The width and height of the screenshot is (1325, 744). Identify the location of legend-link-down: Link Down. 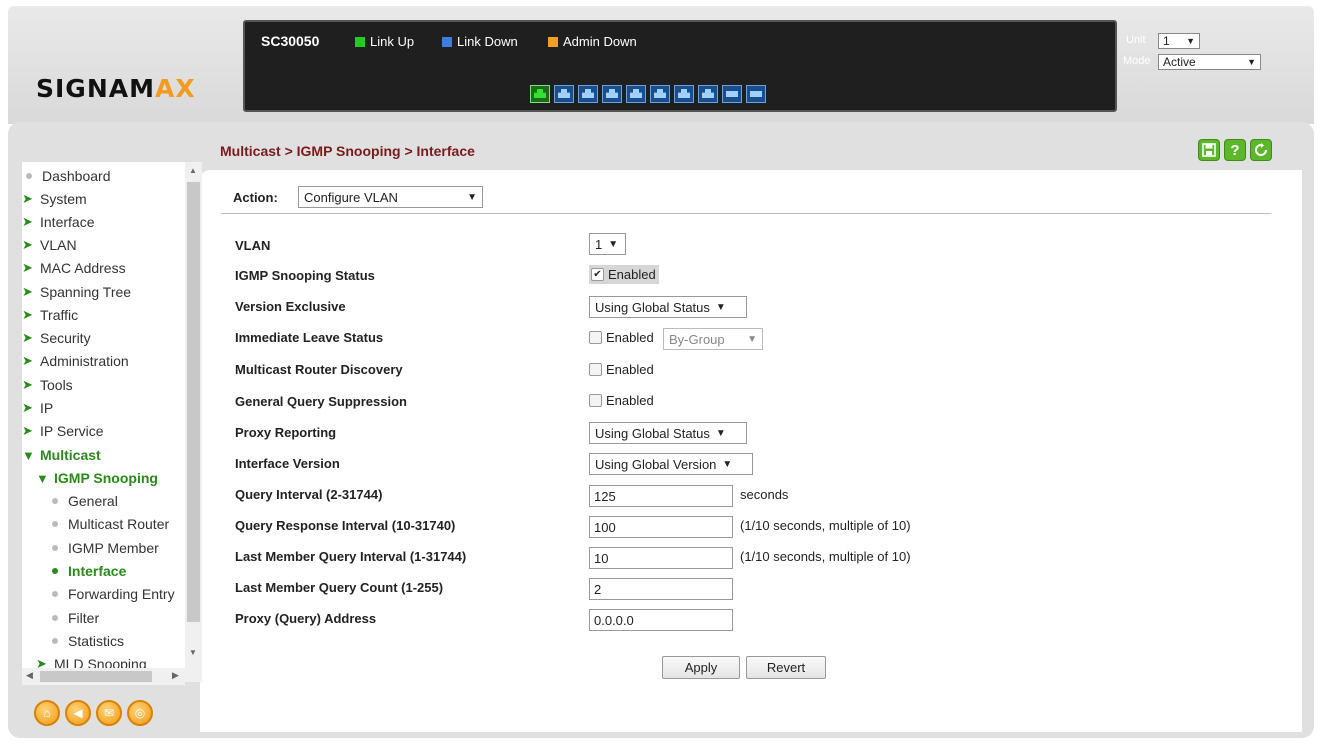
(480, 41).